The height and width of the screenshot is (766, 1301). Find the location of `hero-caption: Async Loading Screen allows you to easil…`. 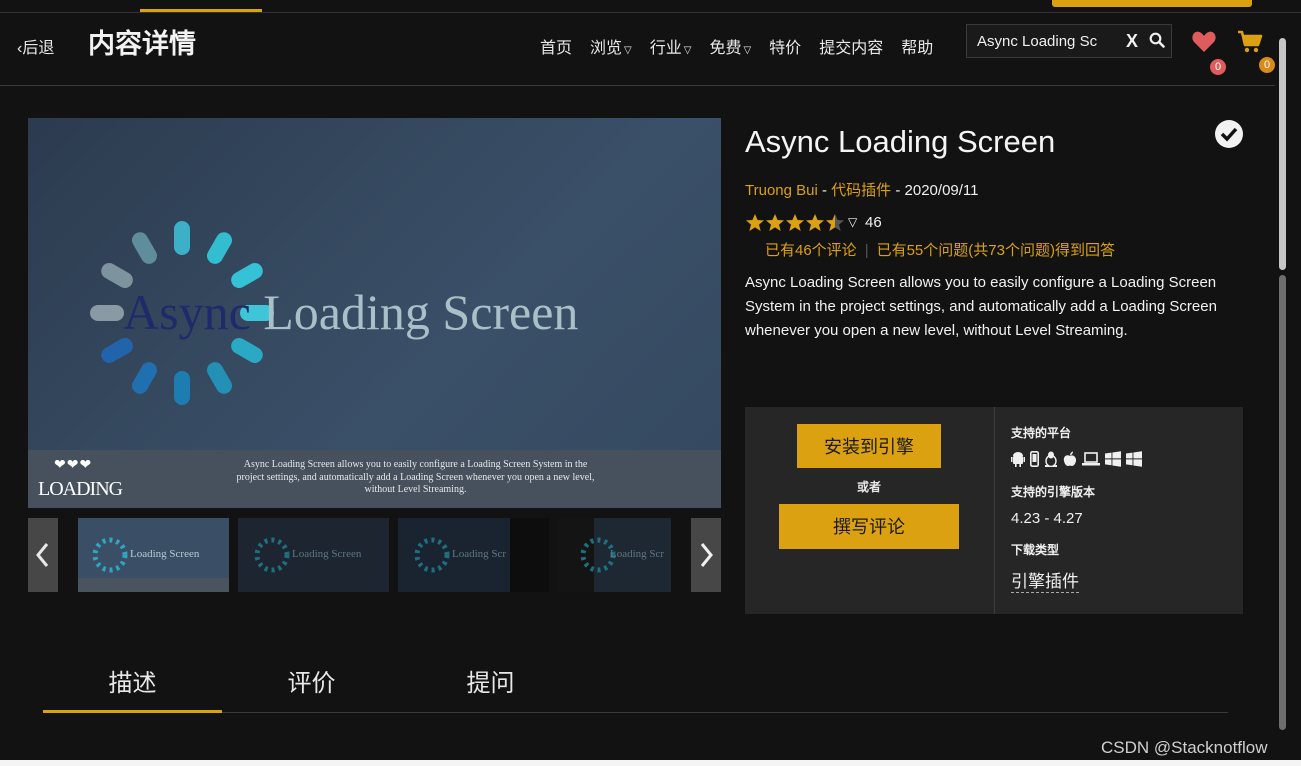

hero-caption: Async Loading Screen allows you to easil… is located at coordinates (415, 477).